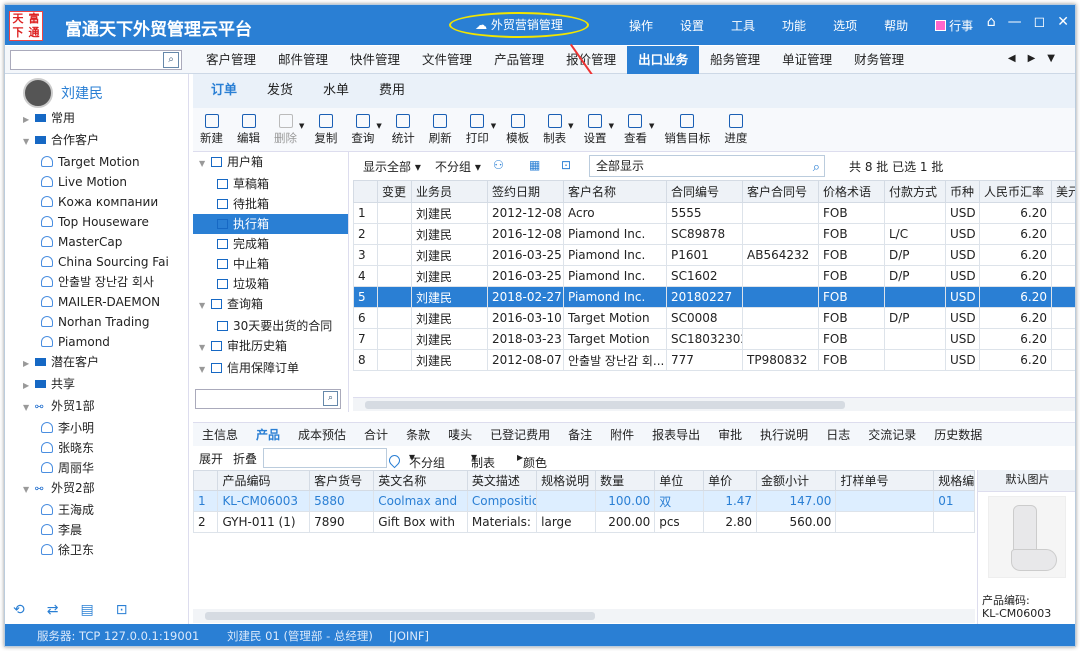 This screenshot has height=651, width=1080. Describe the element at coordinates (96, 302) in the screenshot. I see `tree-item: MAILER-DAEMON` at that location.